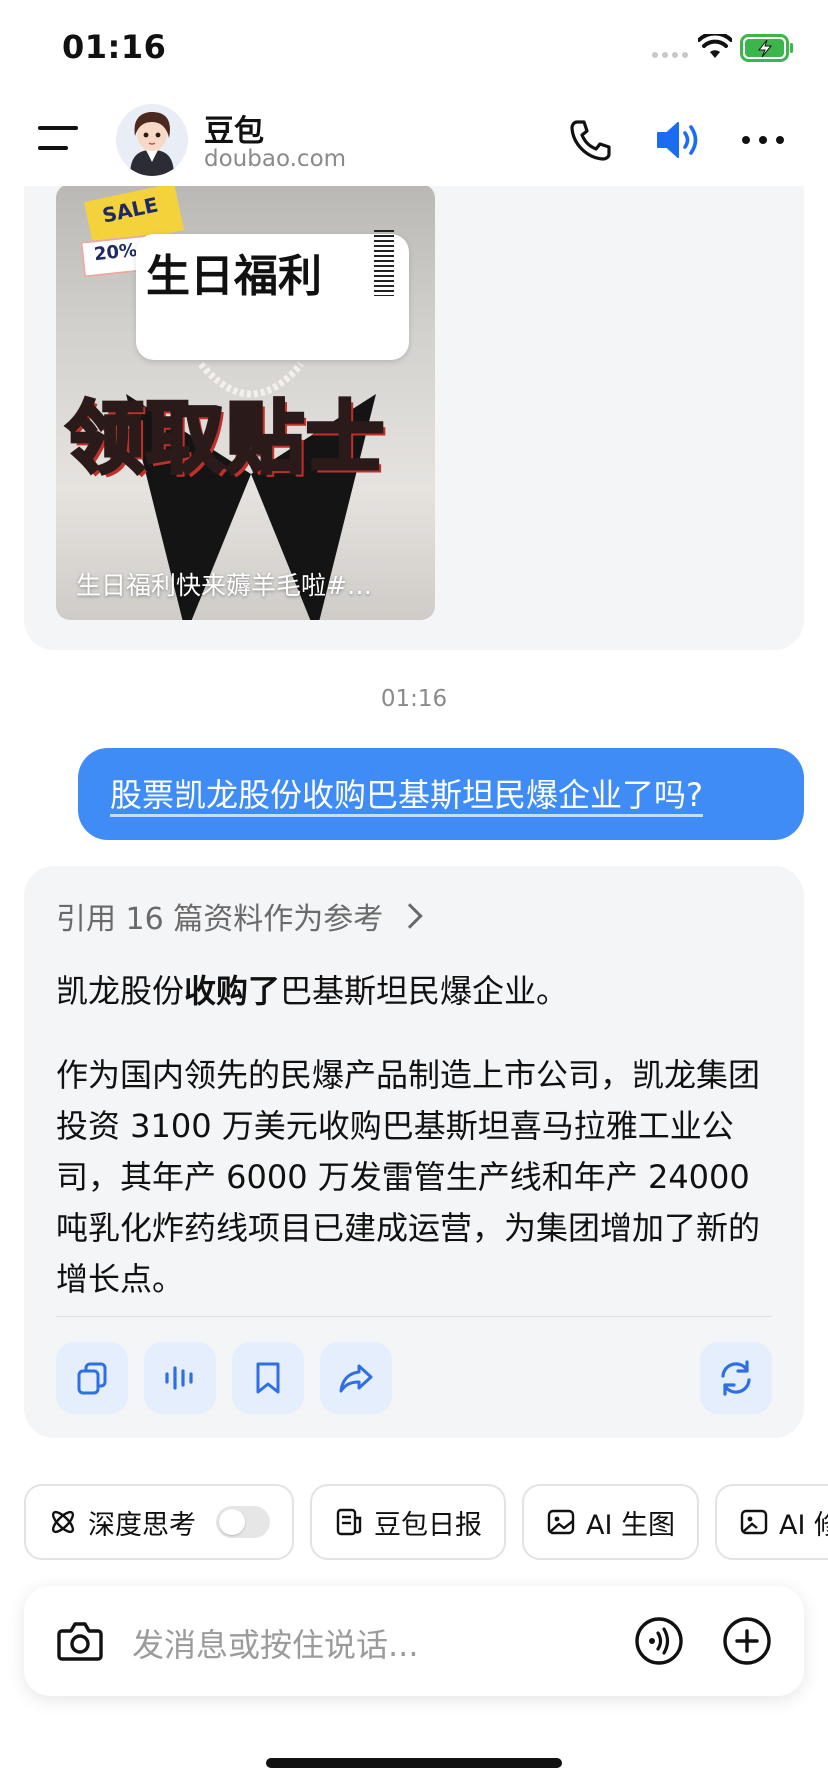  Describe the element at coordinates (747, 1641) in the screenshot. I see `add-icon` at that location.